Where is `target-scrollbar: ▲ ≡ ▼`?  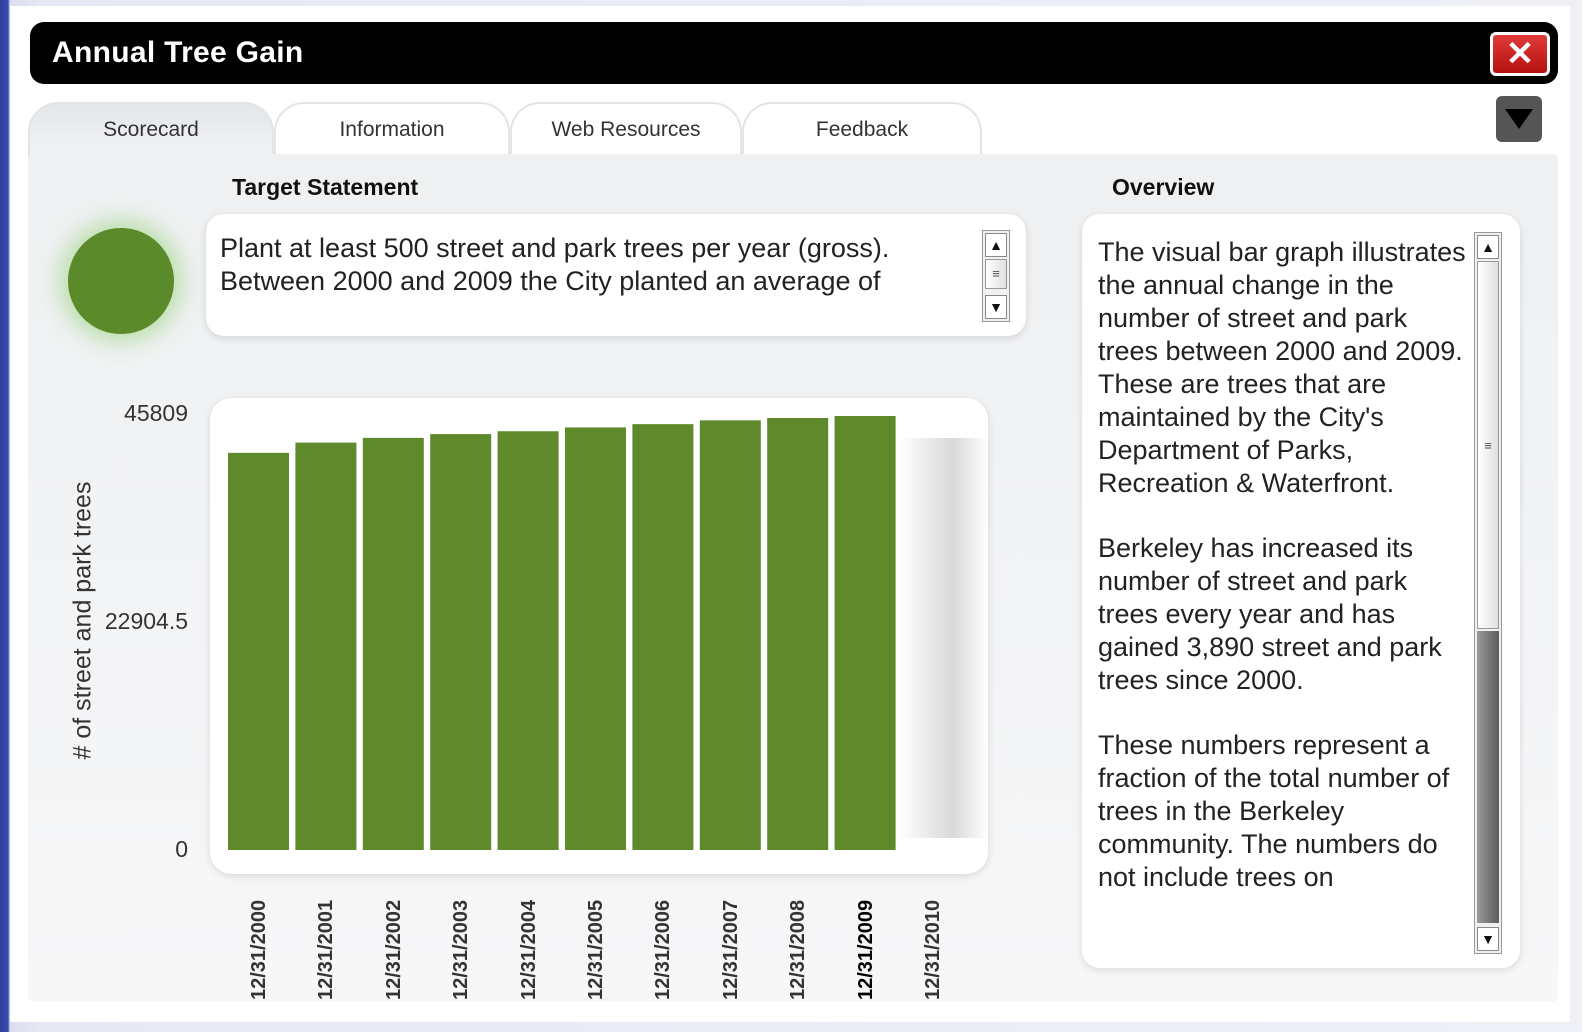 target-scrollbar: ▲ ≡ ▼ is located at coordinates (996, 276).